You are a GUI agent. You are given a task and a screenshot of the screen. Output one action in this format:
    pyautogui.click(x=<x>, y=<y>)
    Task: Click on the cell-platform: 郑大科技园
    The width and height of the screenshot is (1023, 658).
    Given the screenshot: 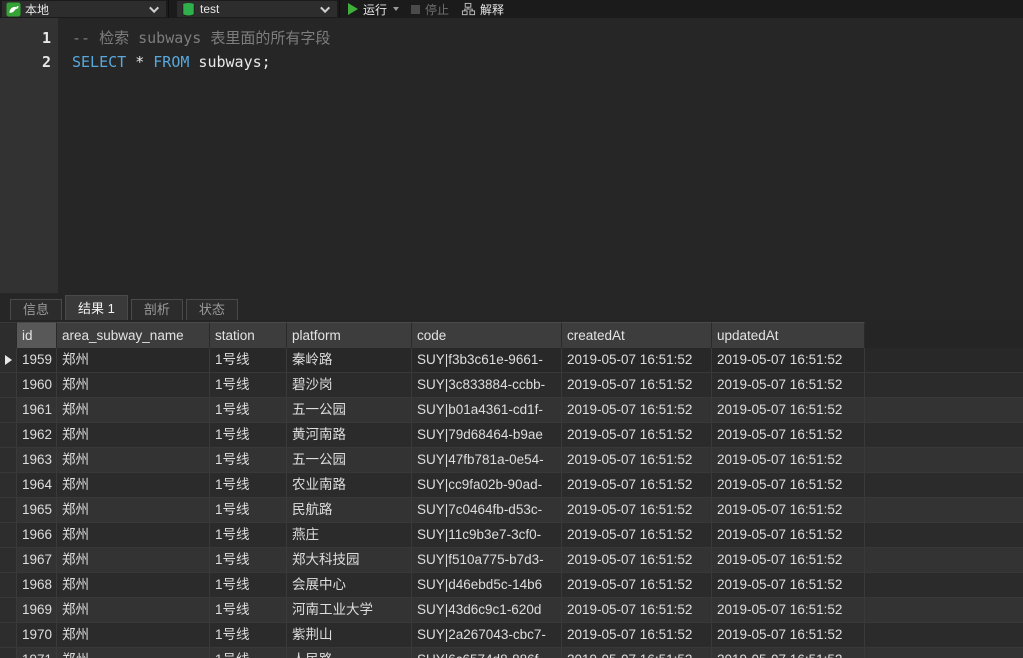 What is the action you would take?
    pyautogui.click(x=349, y=560)
    